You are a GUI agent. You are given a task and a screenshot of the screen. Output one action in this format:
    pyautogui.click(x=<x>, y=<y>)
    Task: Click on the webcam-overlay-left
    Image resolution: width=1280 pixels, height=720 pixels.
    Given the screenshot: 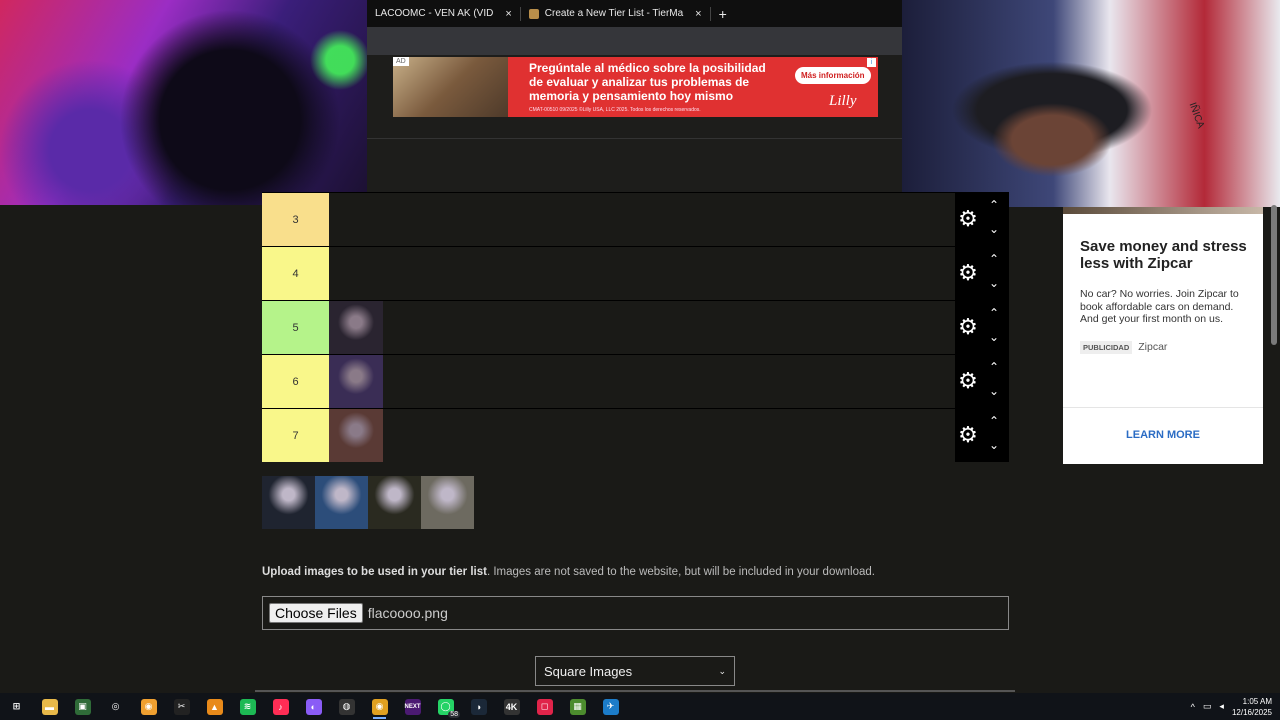 What is the action you would take?
    pyautogui.click(x=183, y=102)
    